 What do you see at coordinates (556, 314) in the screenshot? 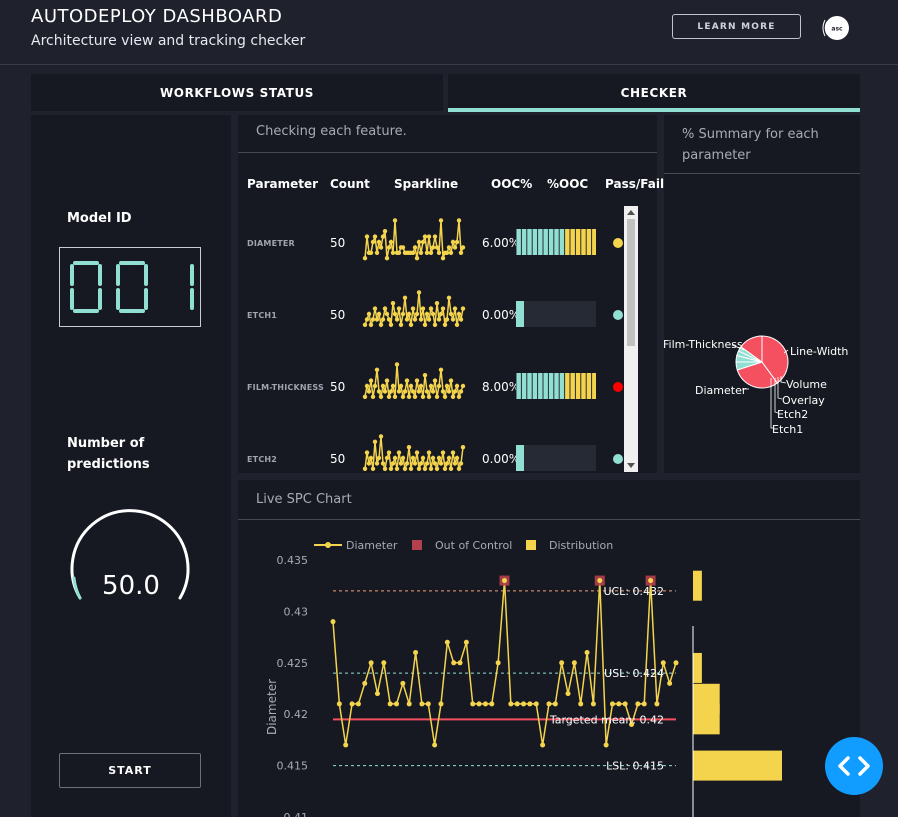
I see `row-ooc-bar` at bounding box center [556, 314].